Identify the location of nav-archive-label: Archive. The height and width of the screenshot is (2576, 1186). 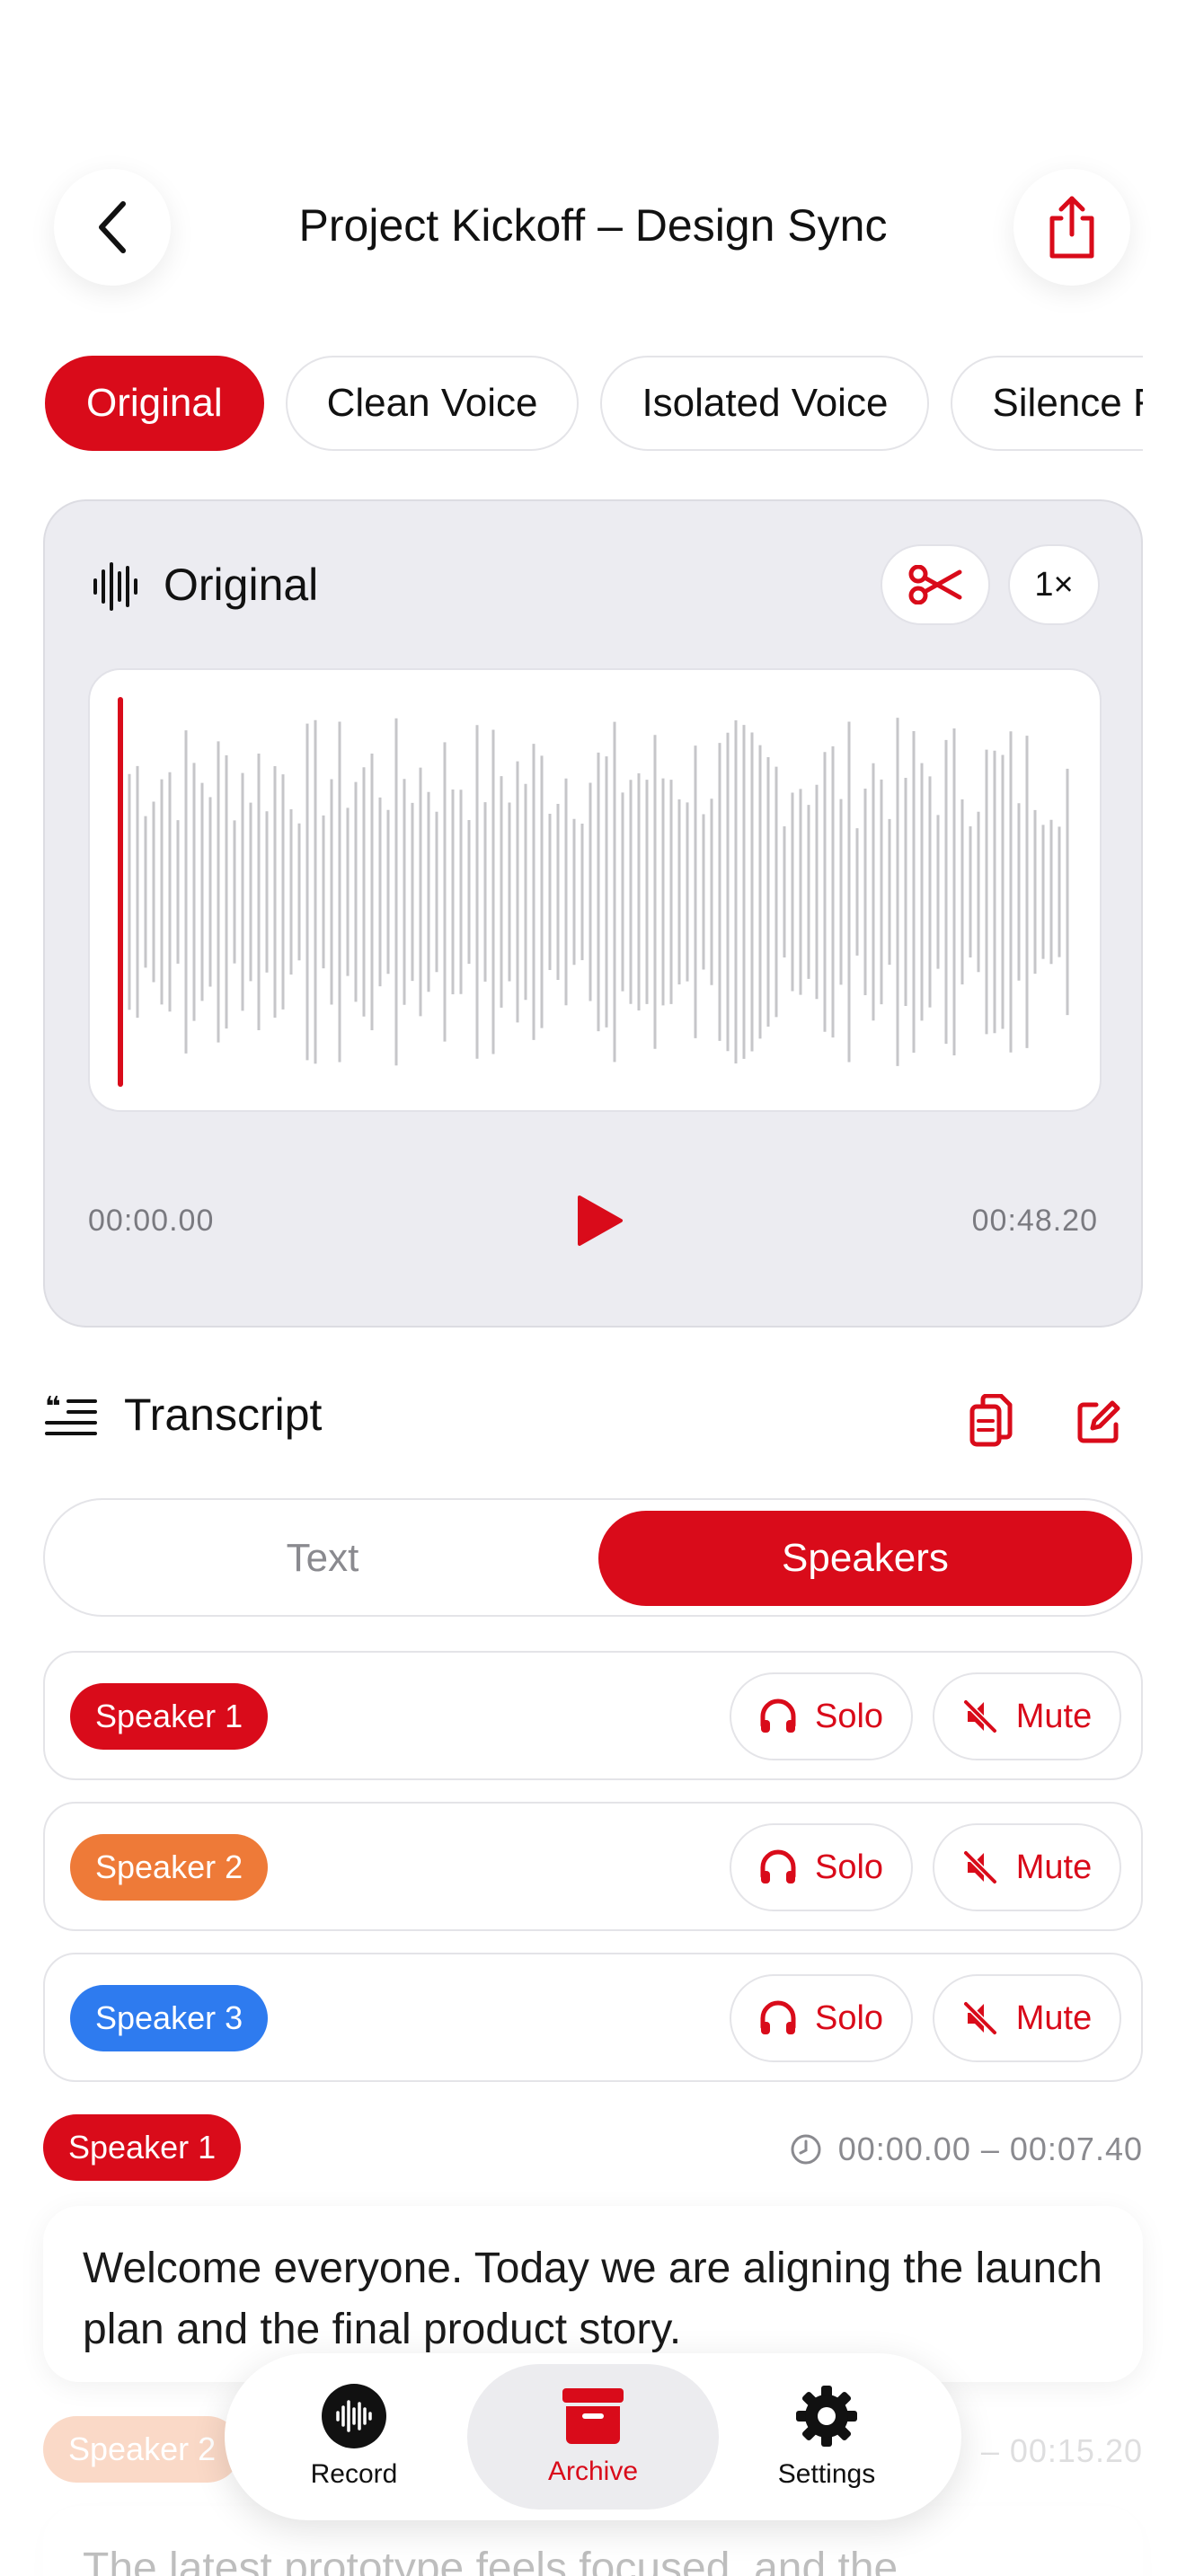
(593, 2471).